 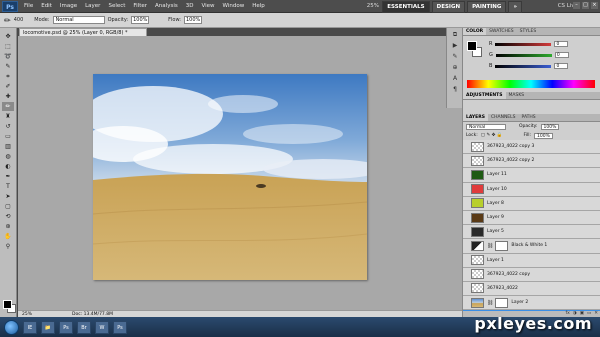 I want to click on layer-row: Layer 11, so click(x=531, y=175).